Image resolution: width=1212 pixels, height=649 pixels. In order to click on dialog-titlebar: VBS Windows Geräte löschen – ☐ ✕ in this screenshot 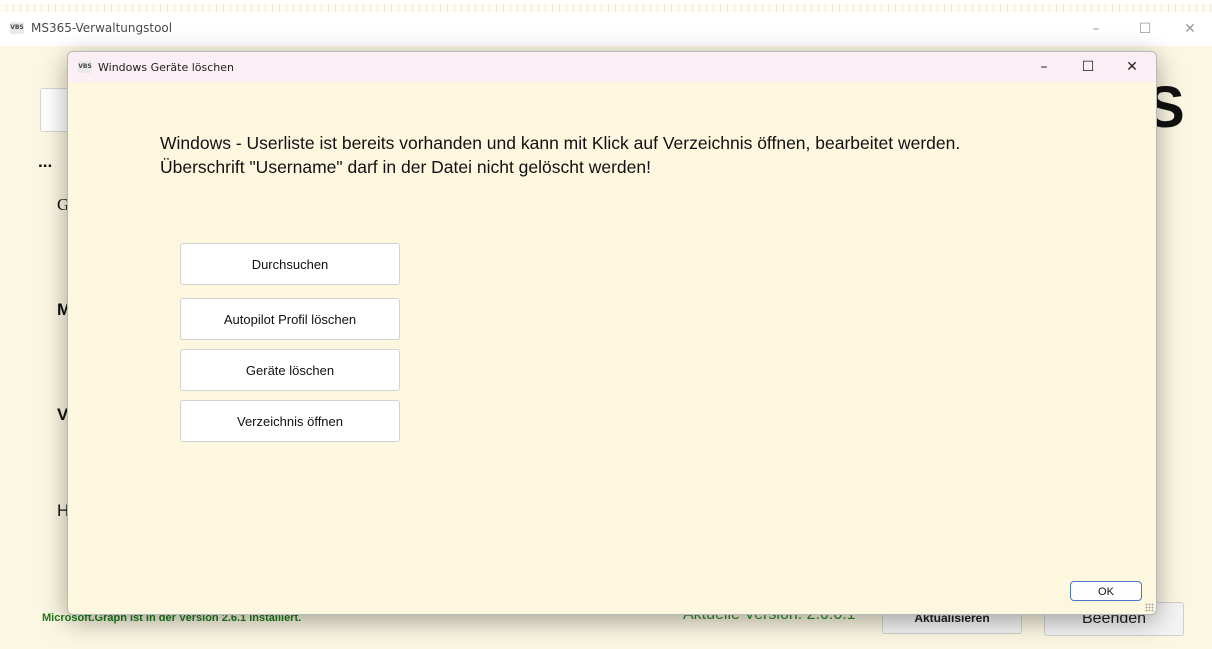, I will do `click(612, 67)`.